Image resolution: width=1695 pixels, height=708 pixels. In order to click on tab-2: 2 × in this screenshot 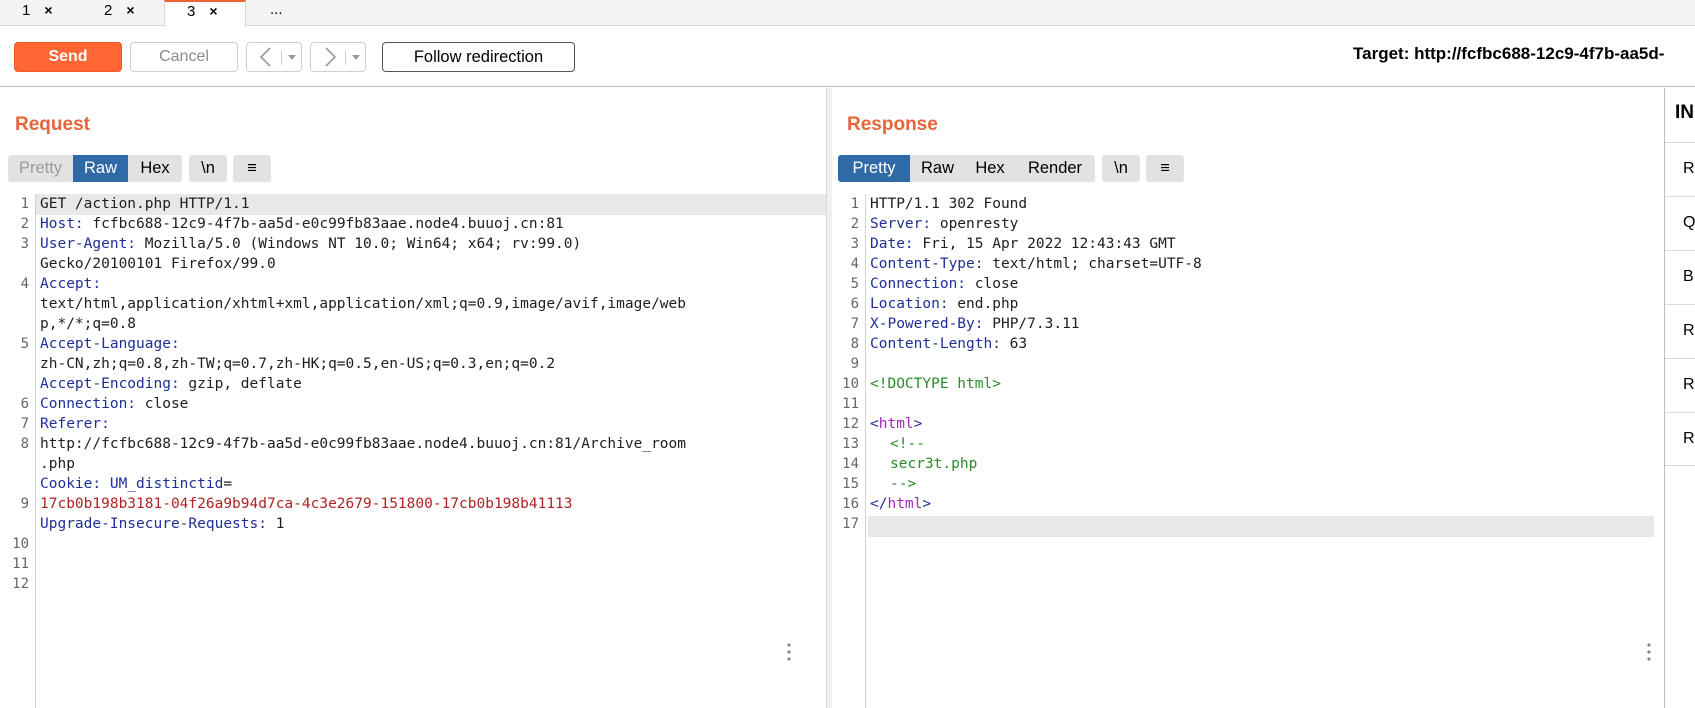, I will do `click(123, 12)`.